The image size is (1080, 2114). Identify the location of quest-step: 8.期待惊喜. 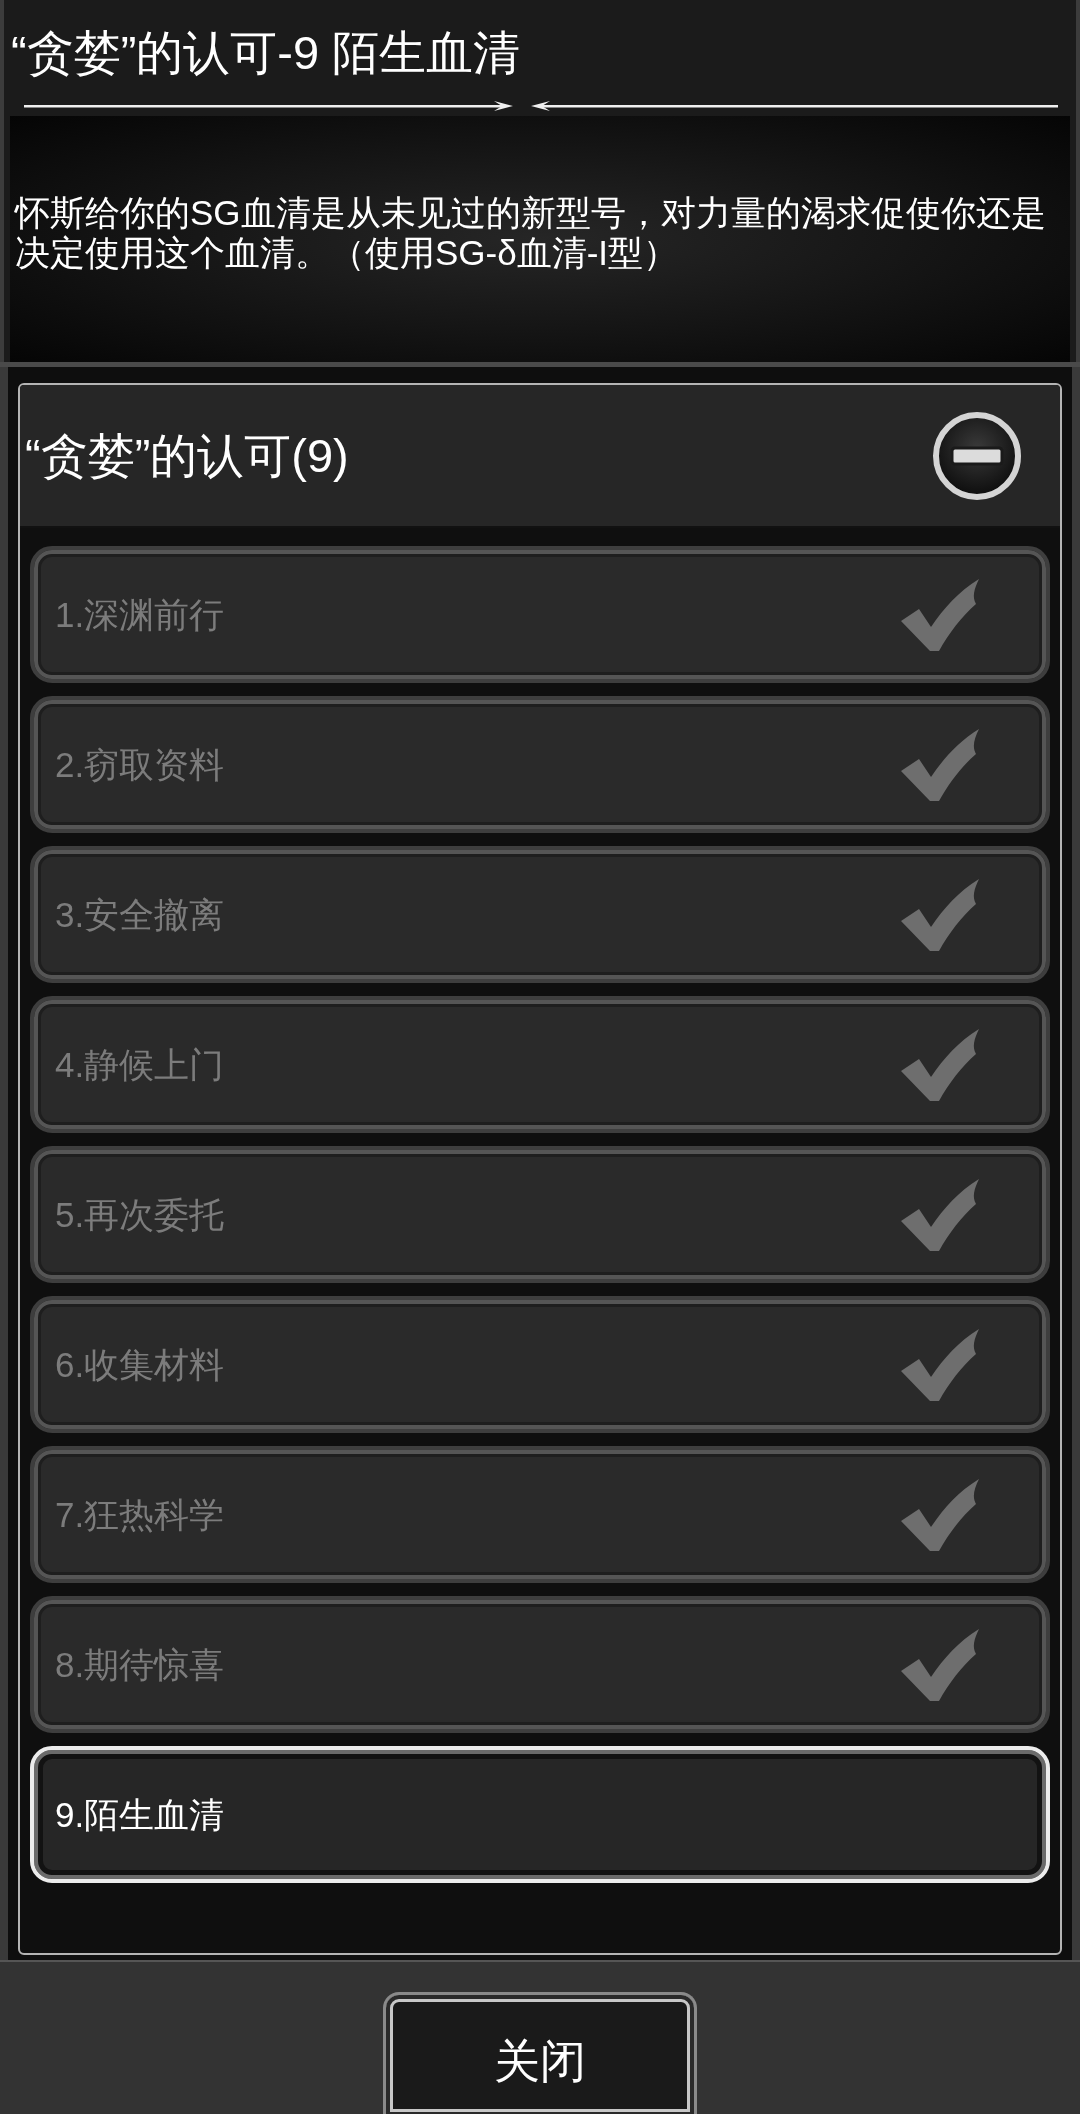
(540, 1664).